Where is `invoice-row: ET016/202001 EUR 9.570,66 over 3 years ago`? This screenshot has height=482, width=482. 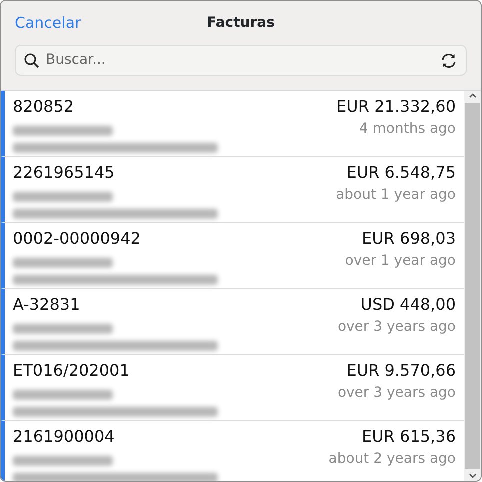
invoice-row: ET016/202001 EUR 9.570,66 over 3 years ago is located at coordinates (232, 388).